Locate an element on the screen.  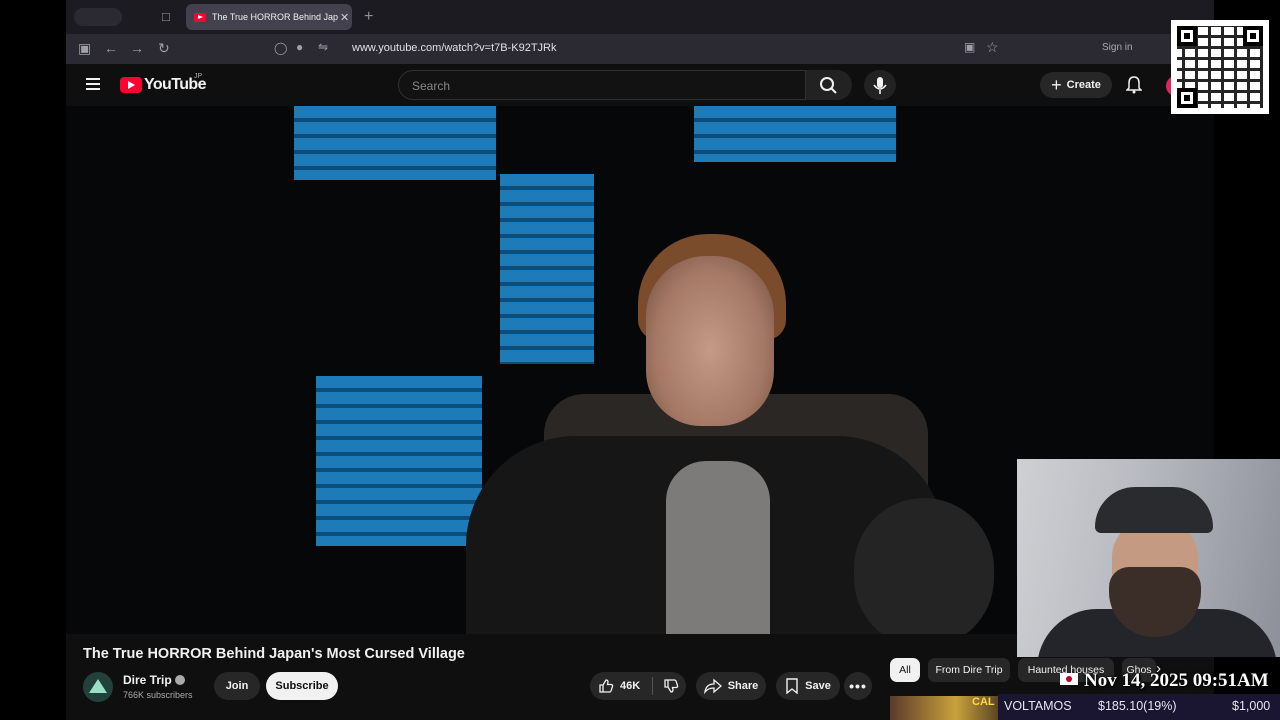
create-label: Create is located at coordinates (1083, 85).